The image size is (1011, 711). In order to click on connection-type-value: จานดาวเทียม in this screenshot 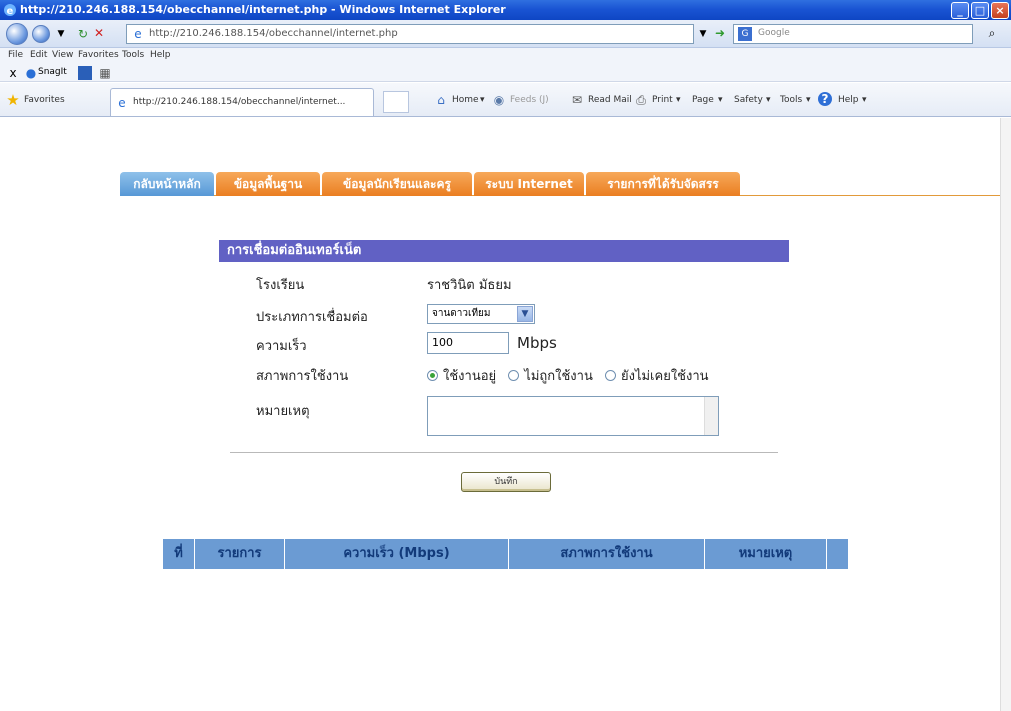, I will do `click(461, 313)`.